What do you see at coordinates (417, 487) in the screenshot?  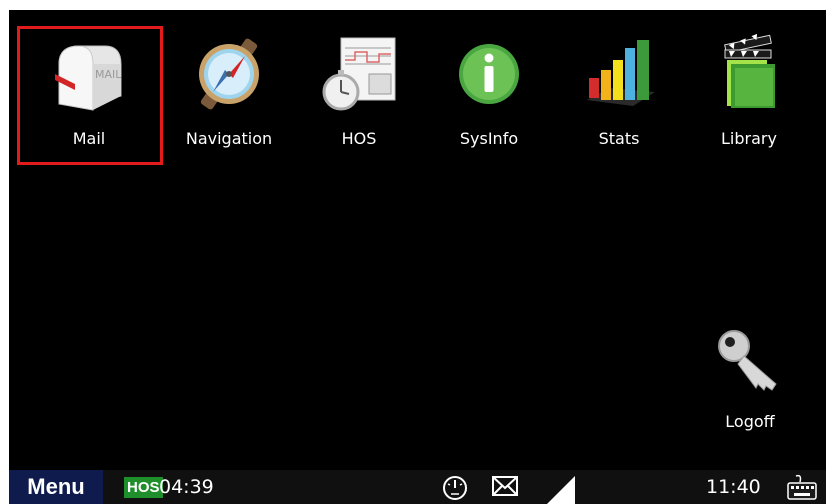 I see `status-bar: Menu HOS 04:39 11:40` at bounding box center [417, 487].